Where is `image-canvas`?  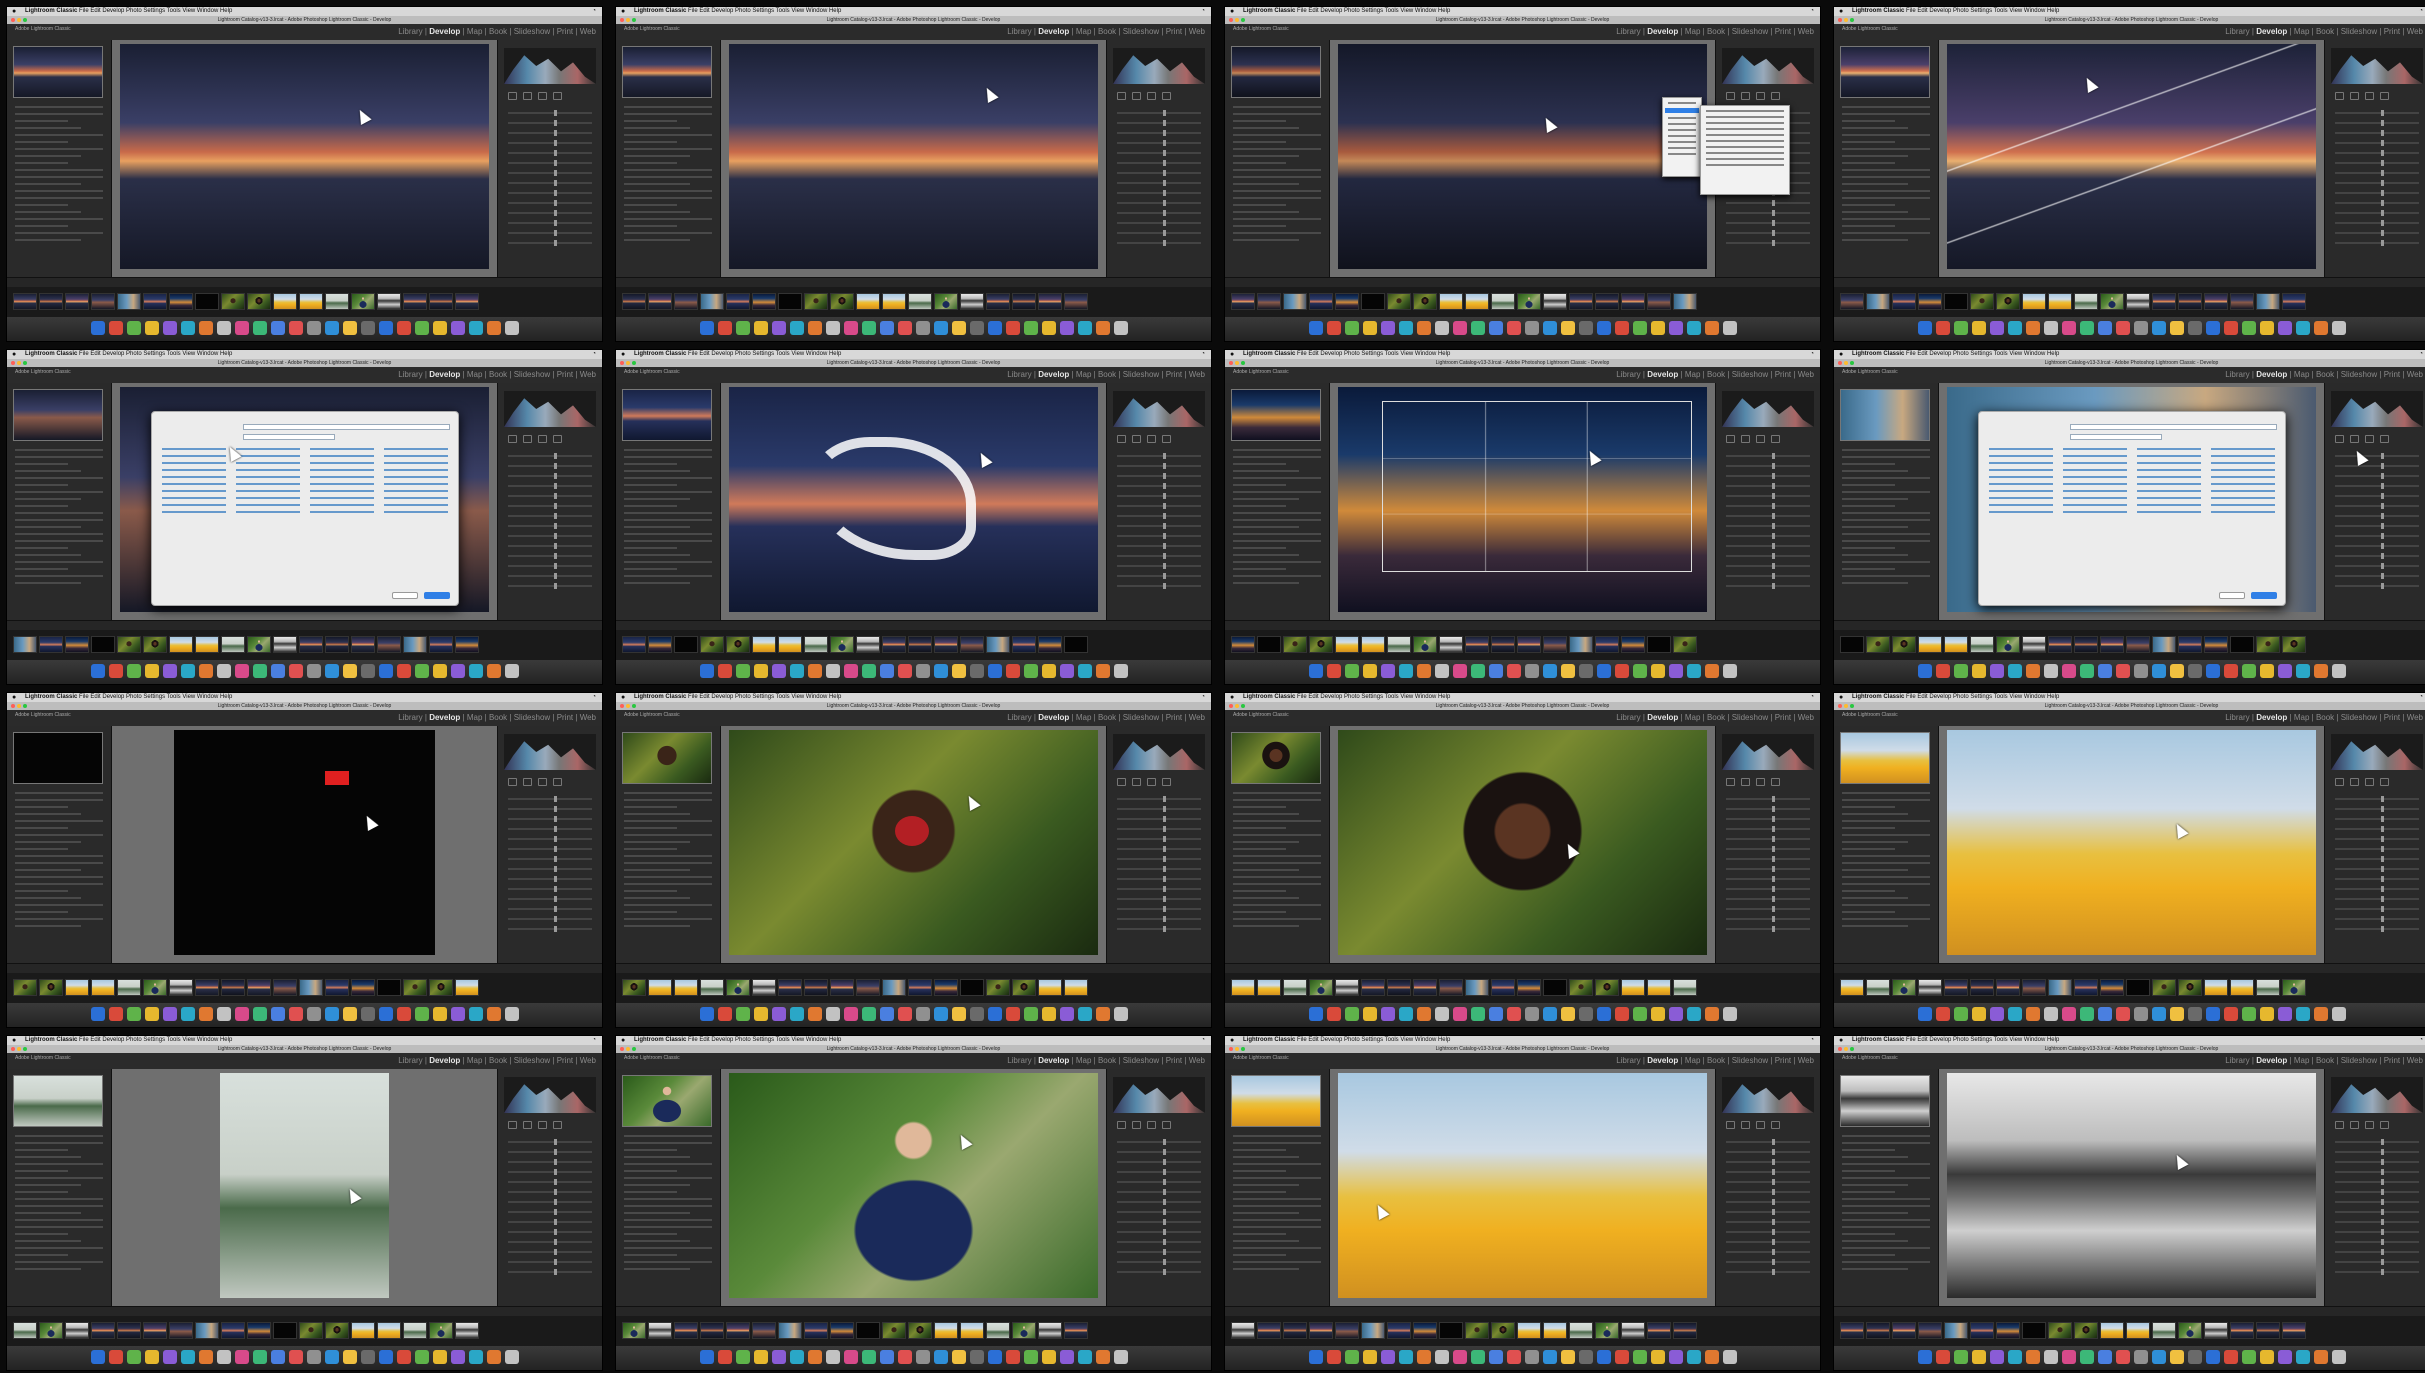
image-canvas is located at coordinates (2131, 158).